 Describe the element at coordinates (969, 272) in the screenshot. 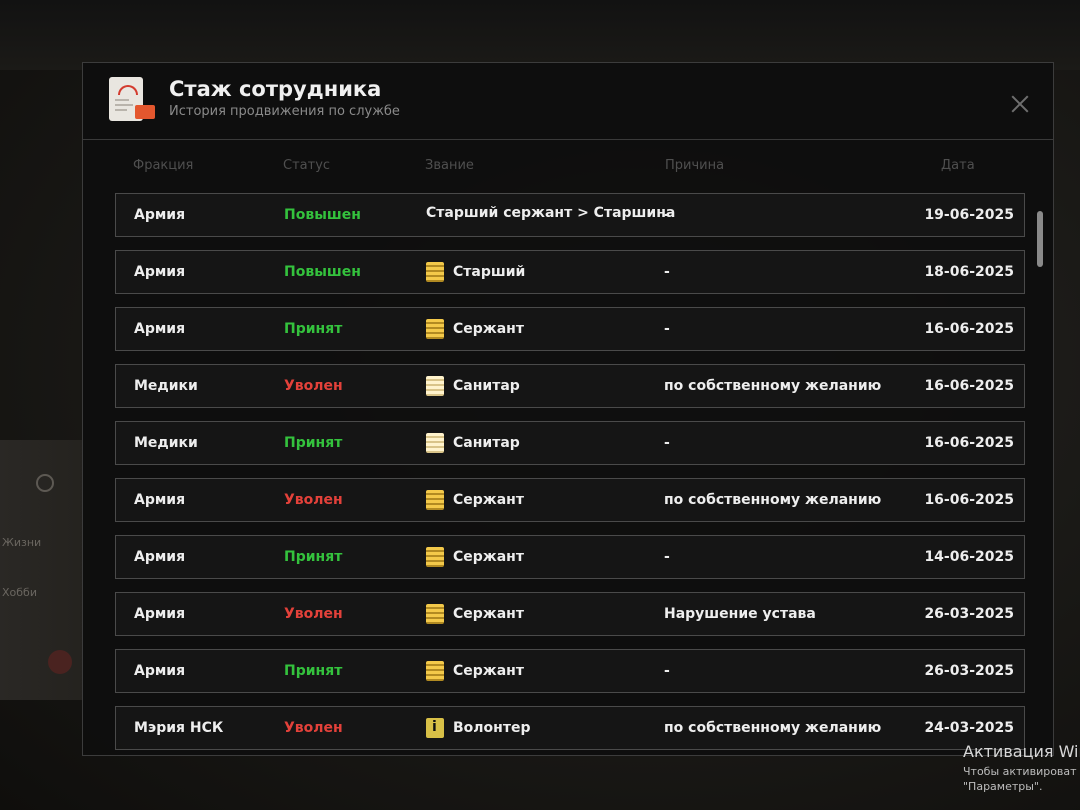

I see `date-cell: 18-06-2025` at that location.